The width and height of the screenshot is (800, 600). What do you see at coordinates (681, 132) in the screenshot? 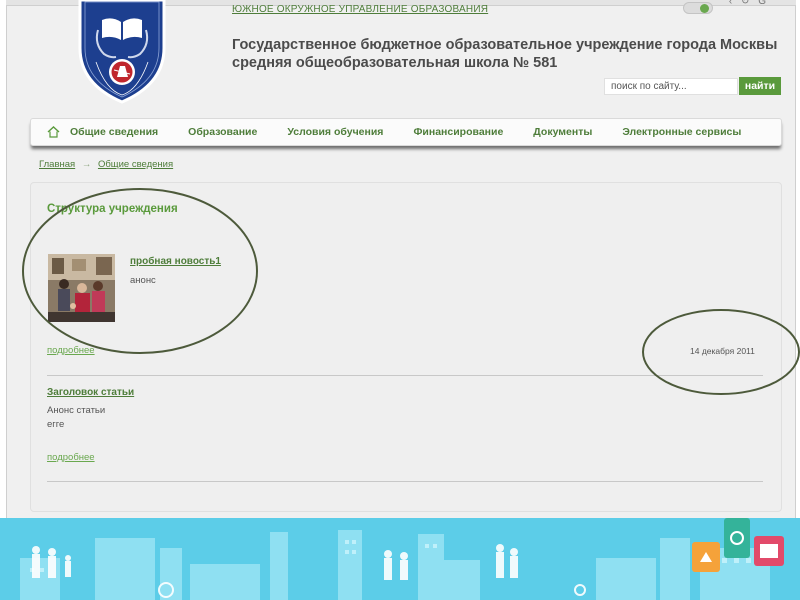
I see `nav-item-e-services: Электронные сервисы` at bounding box center [681, 132].